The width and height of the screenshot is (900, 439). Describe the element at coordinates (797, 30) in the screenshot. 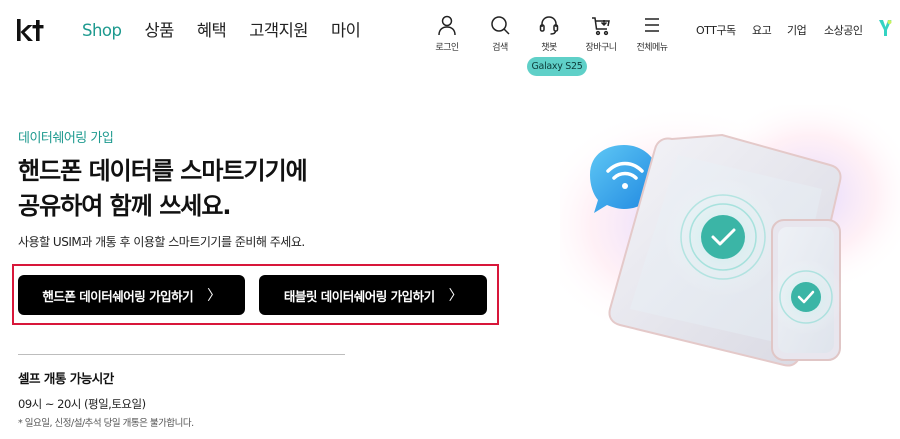

I see `link-business: 기업` at that location.